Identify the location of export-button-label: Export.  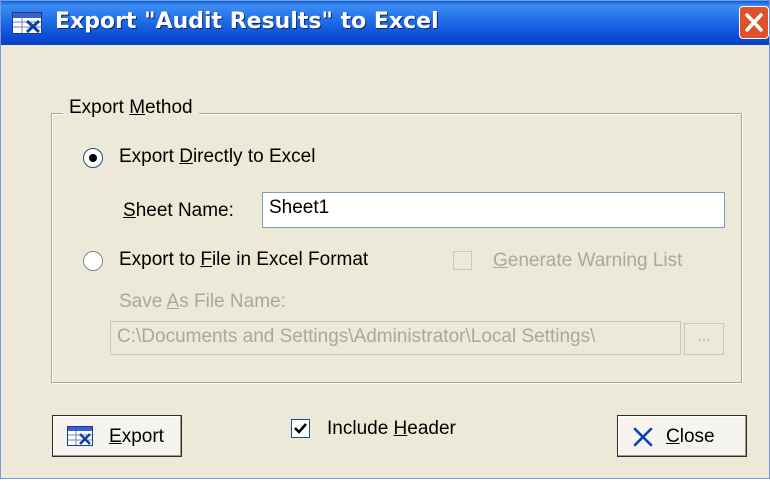
(136, 436).